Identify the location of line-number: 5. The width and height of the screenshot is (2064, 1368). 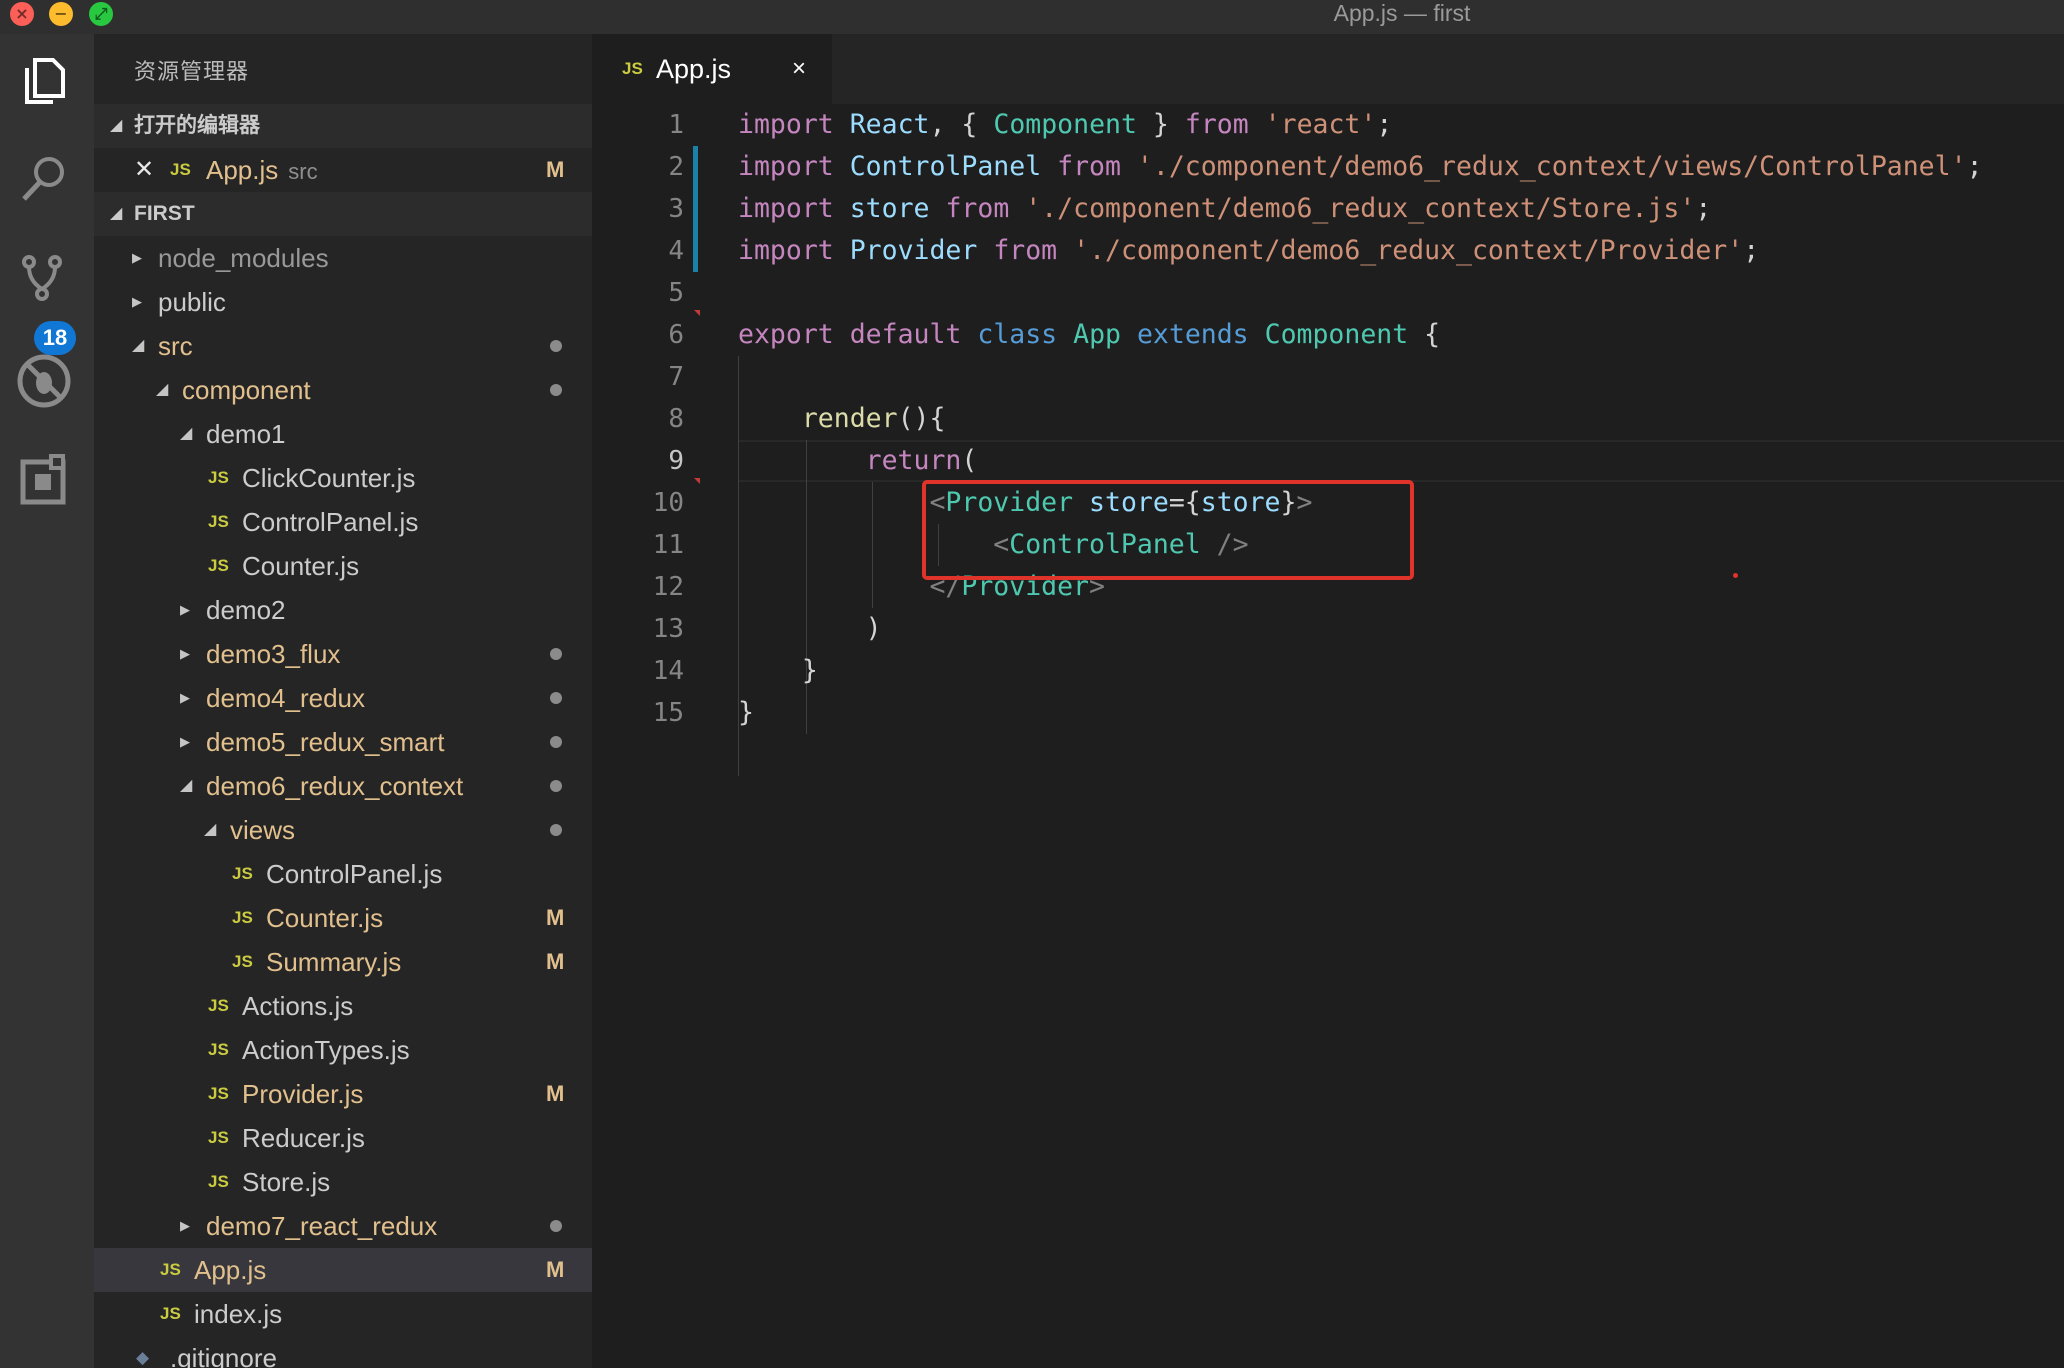
(676, 293).